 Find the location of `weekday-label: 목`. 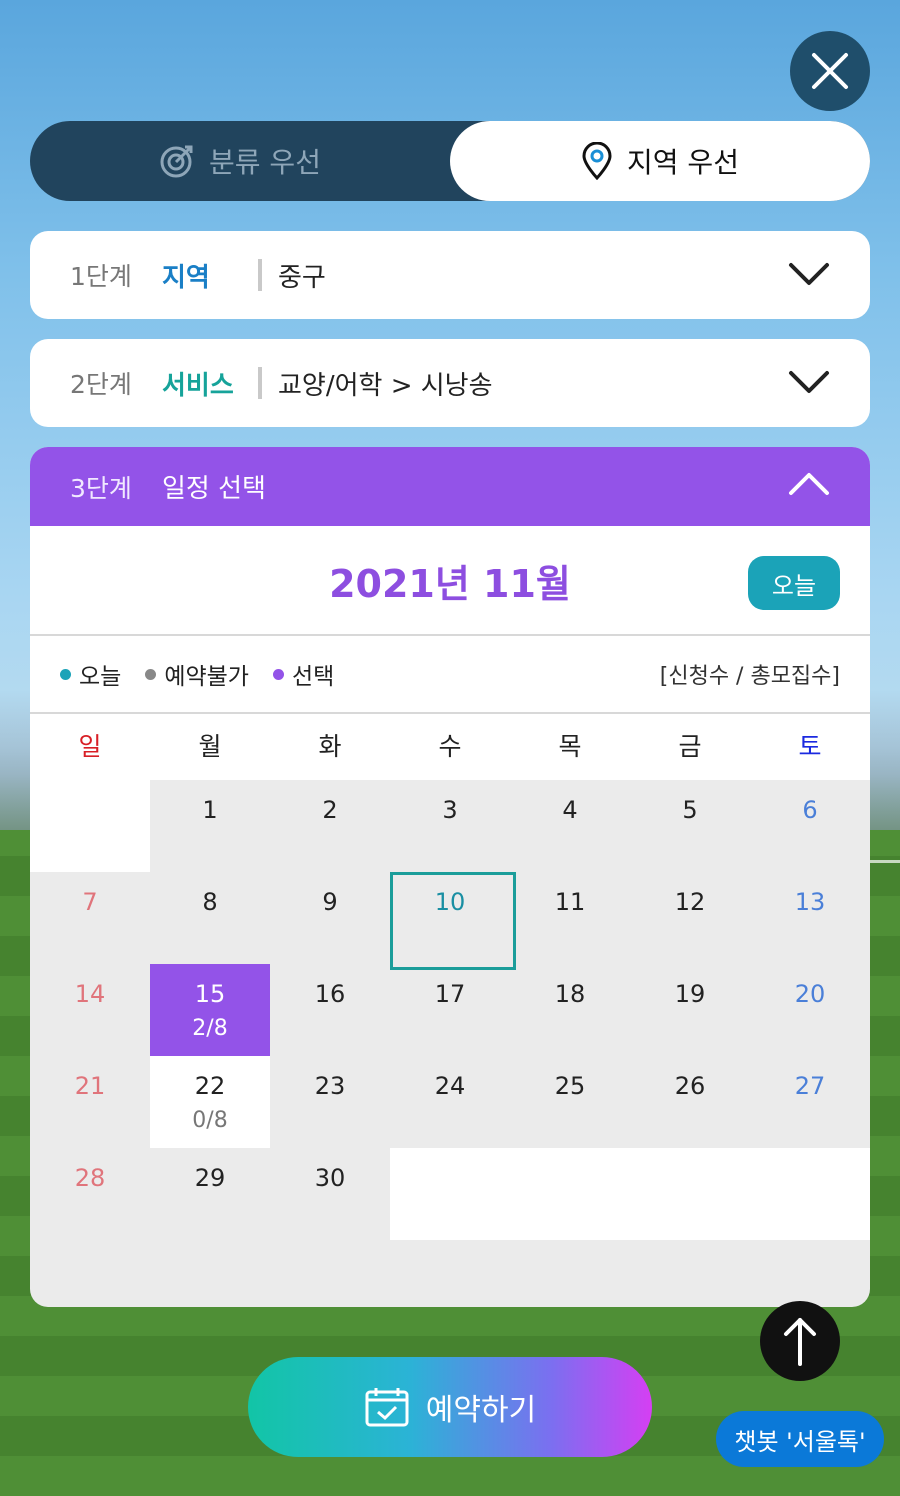

weekday-label: 목 is located at coordinates (570, 746).